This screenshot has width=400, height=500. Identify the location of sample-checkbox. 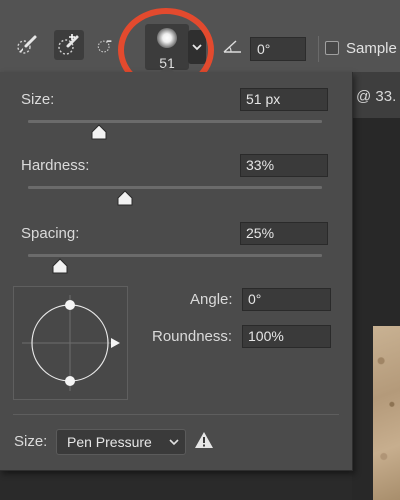
(332, 48).